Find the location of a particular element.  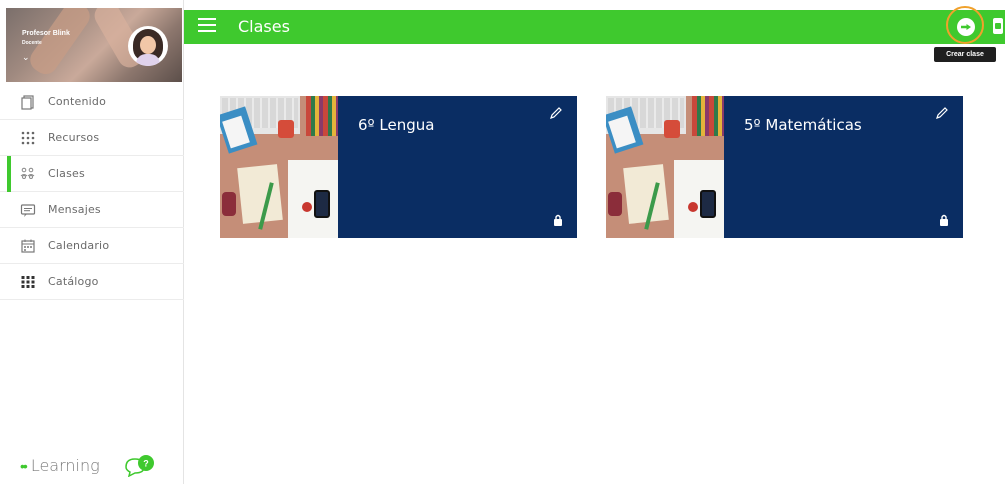

sidebar-item-label: Calendario is located at coordinates (79, 245).